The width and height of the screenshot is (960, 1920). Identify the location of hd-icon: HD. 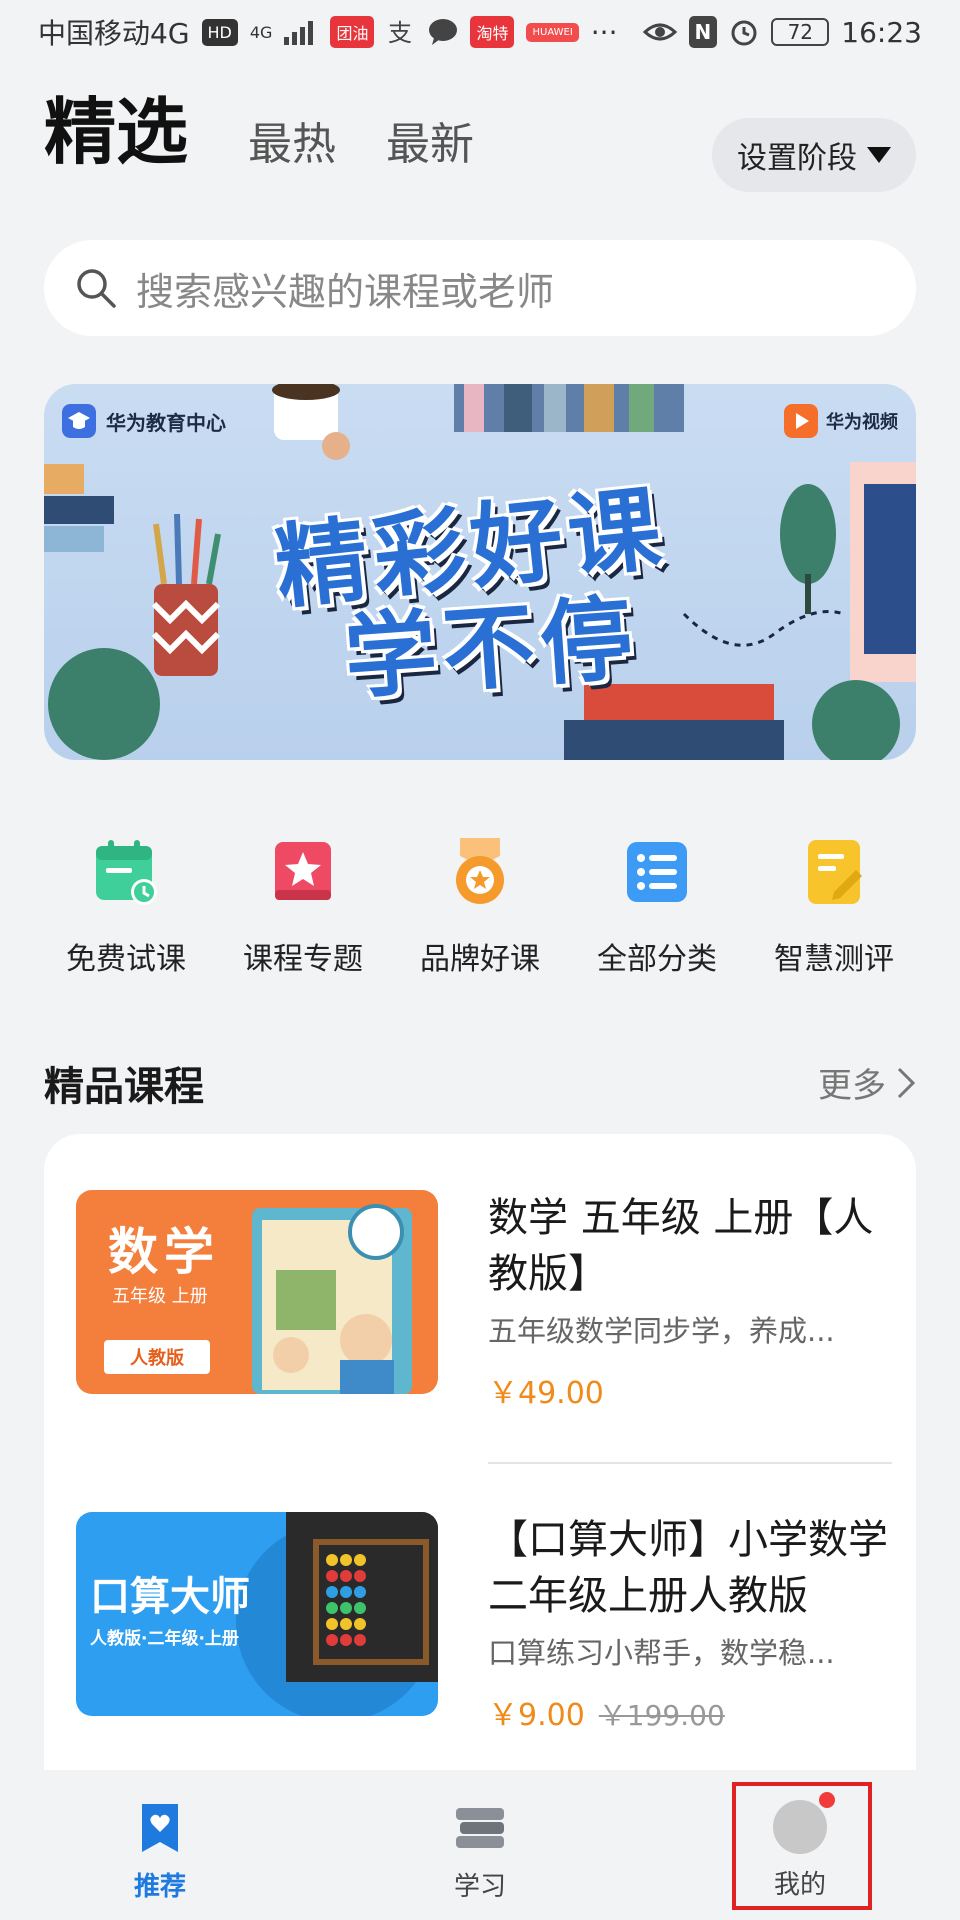
(219, 32).